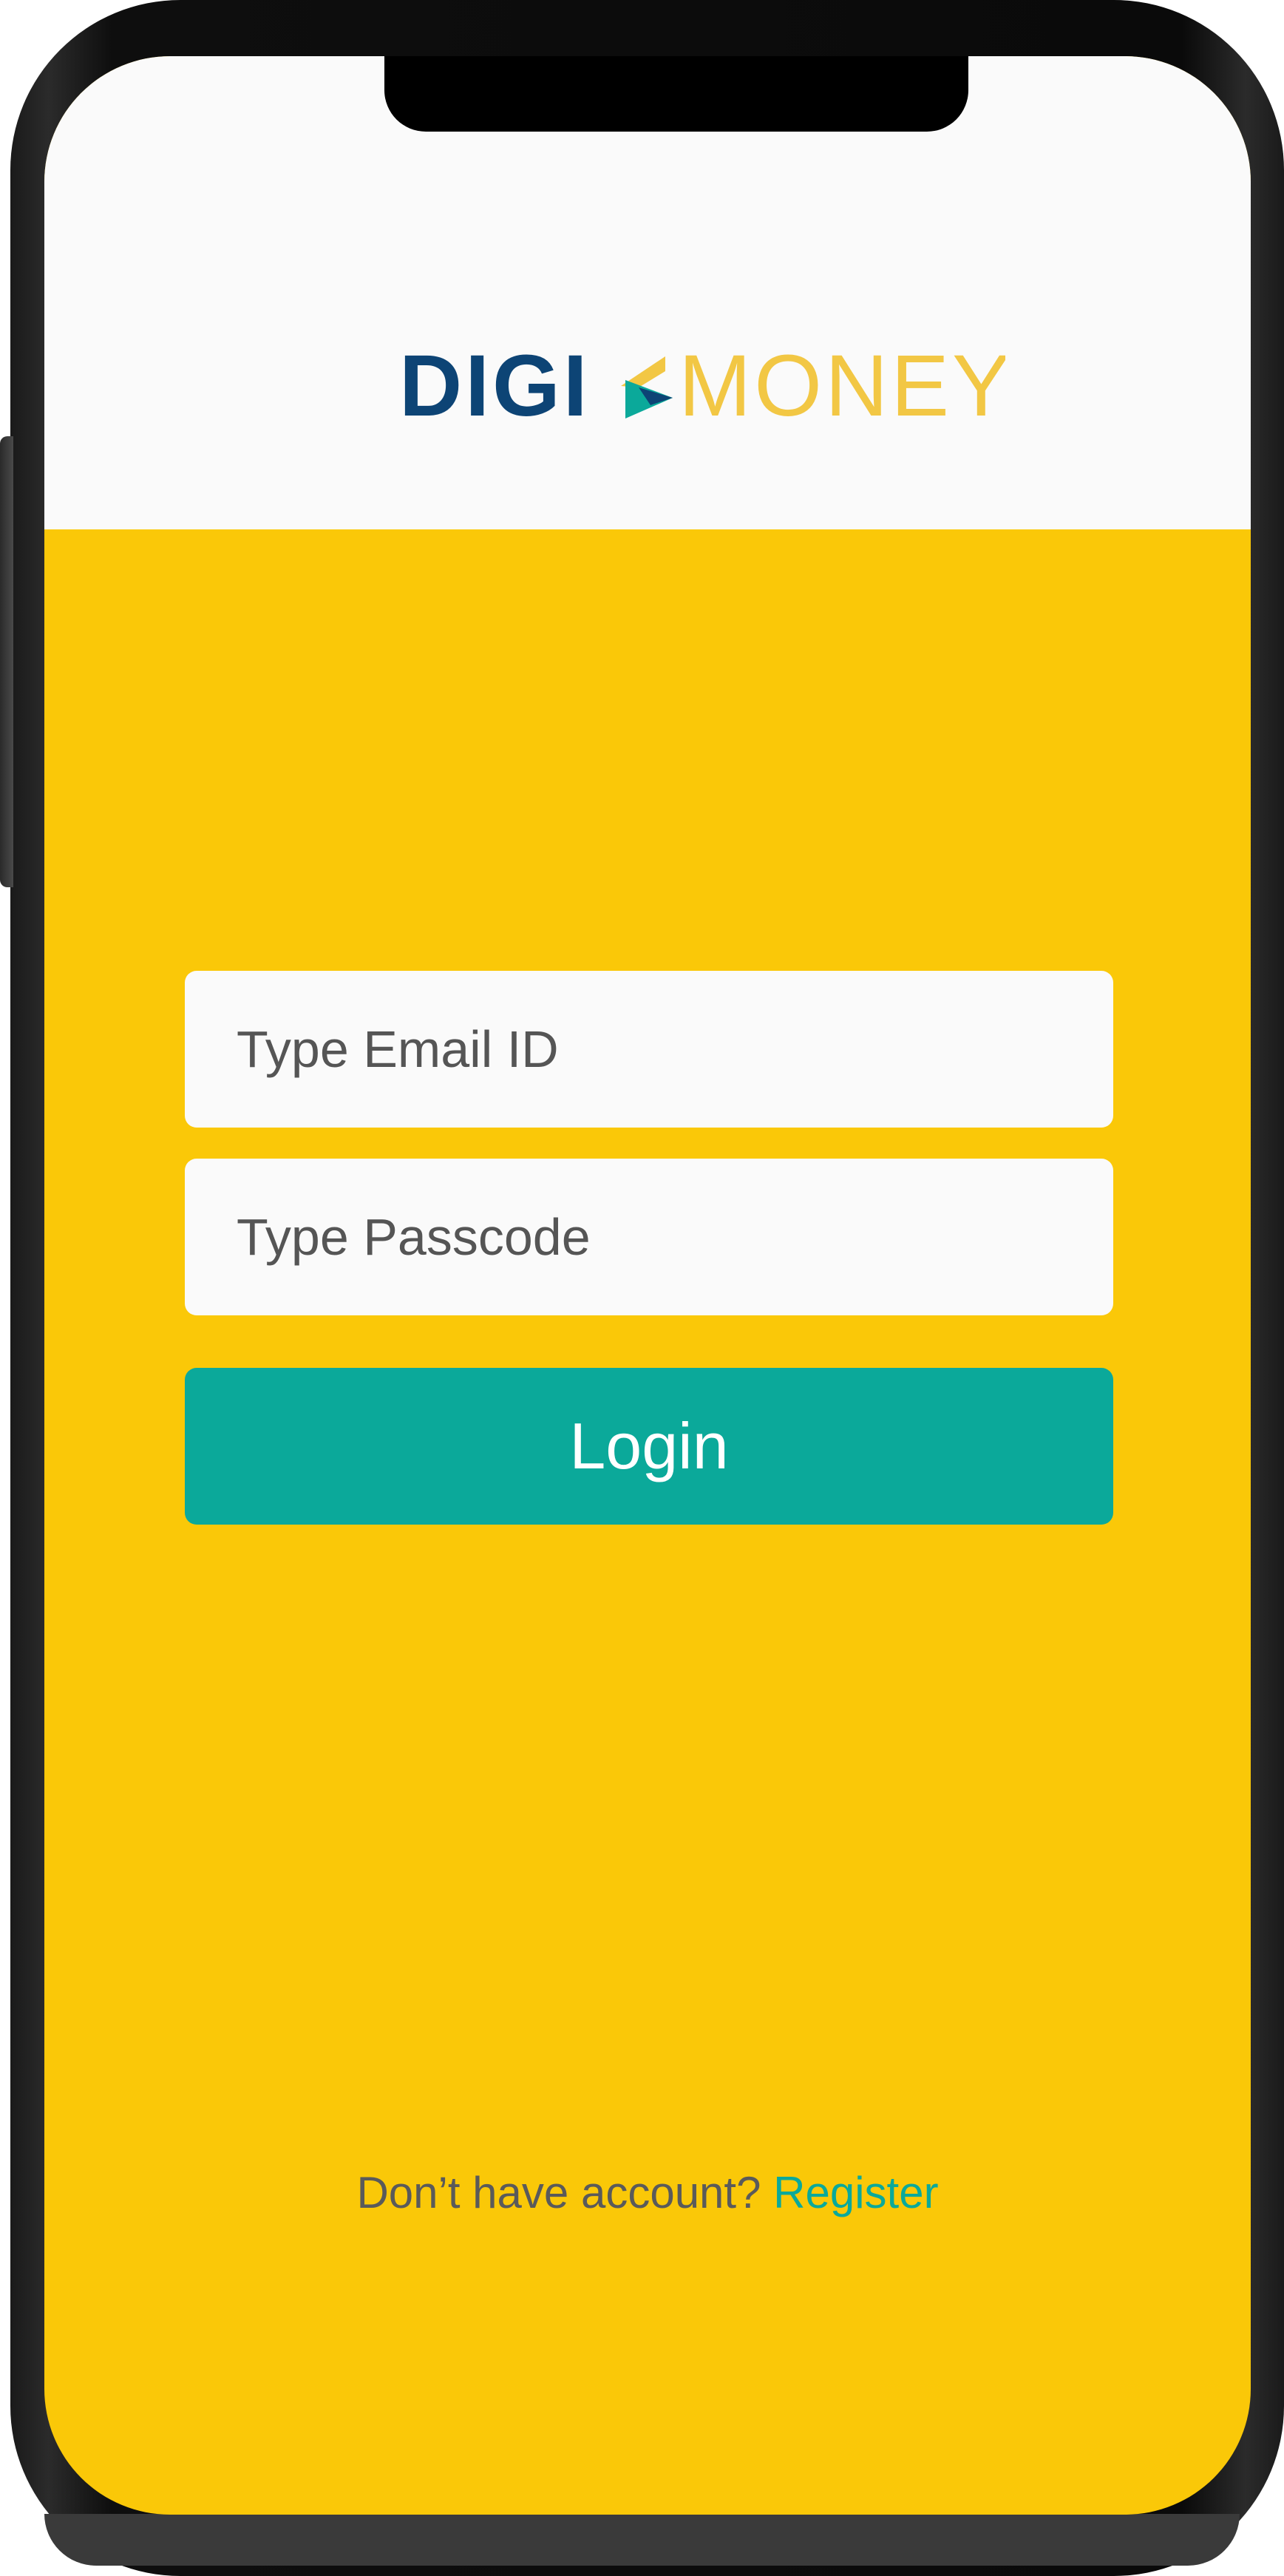 The width and height of the screenshot is (1284, 2576). I want to click on logo-text-money: MONEY, so click(842, 384).